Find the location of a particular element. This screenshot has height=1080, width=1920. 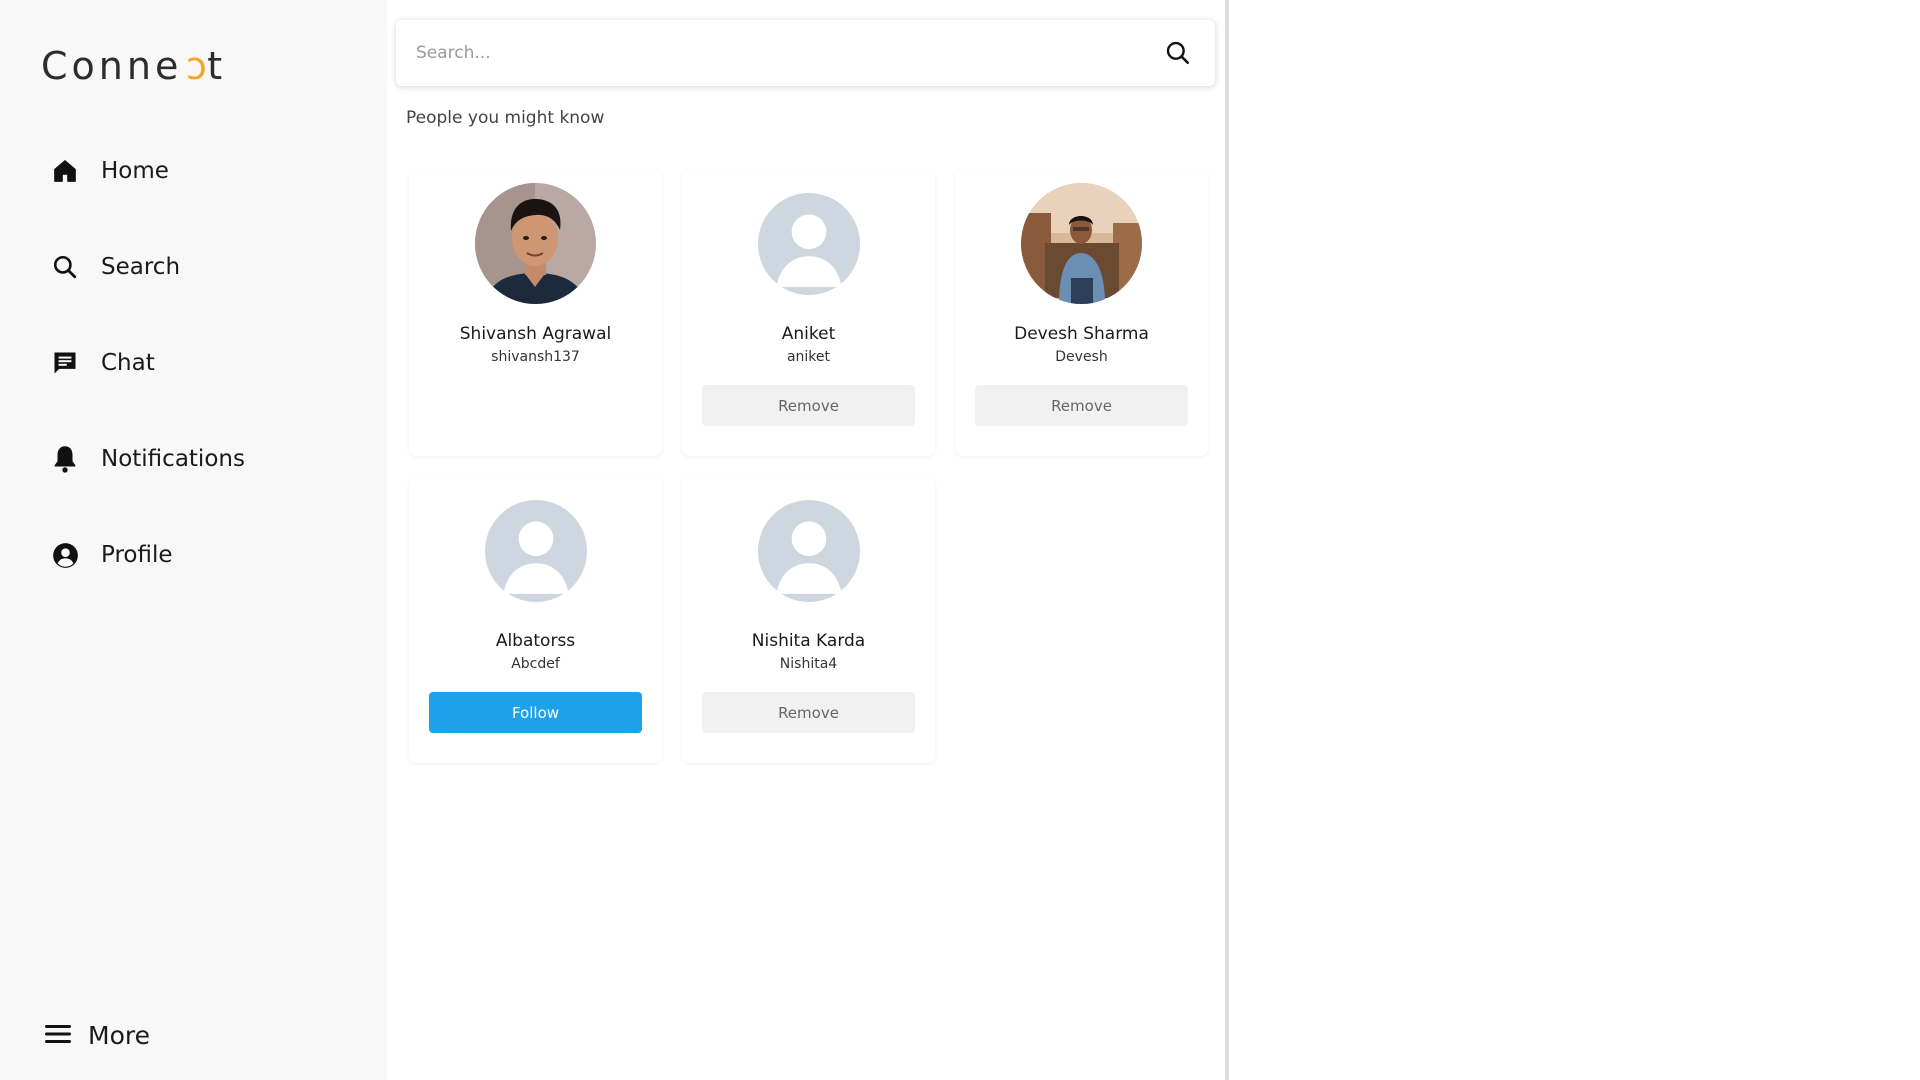

person-name: Nishita Karda is located at coordinates (808, 641).